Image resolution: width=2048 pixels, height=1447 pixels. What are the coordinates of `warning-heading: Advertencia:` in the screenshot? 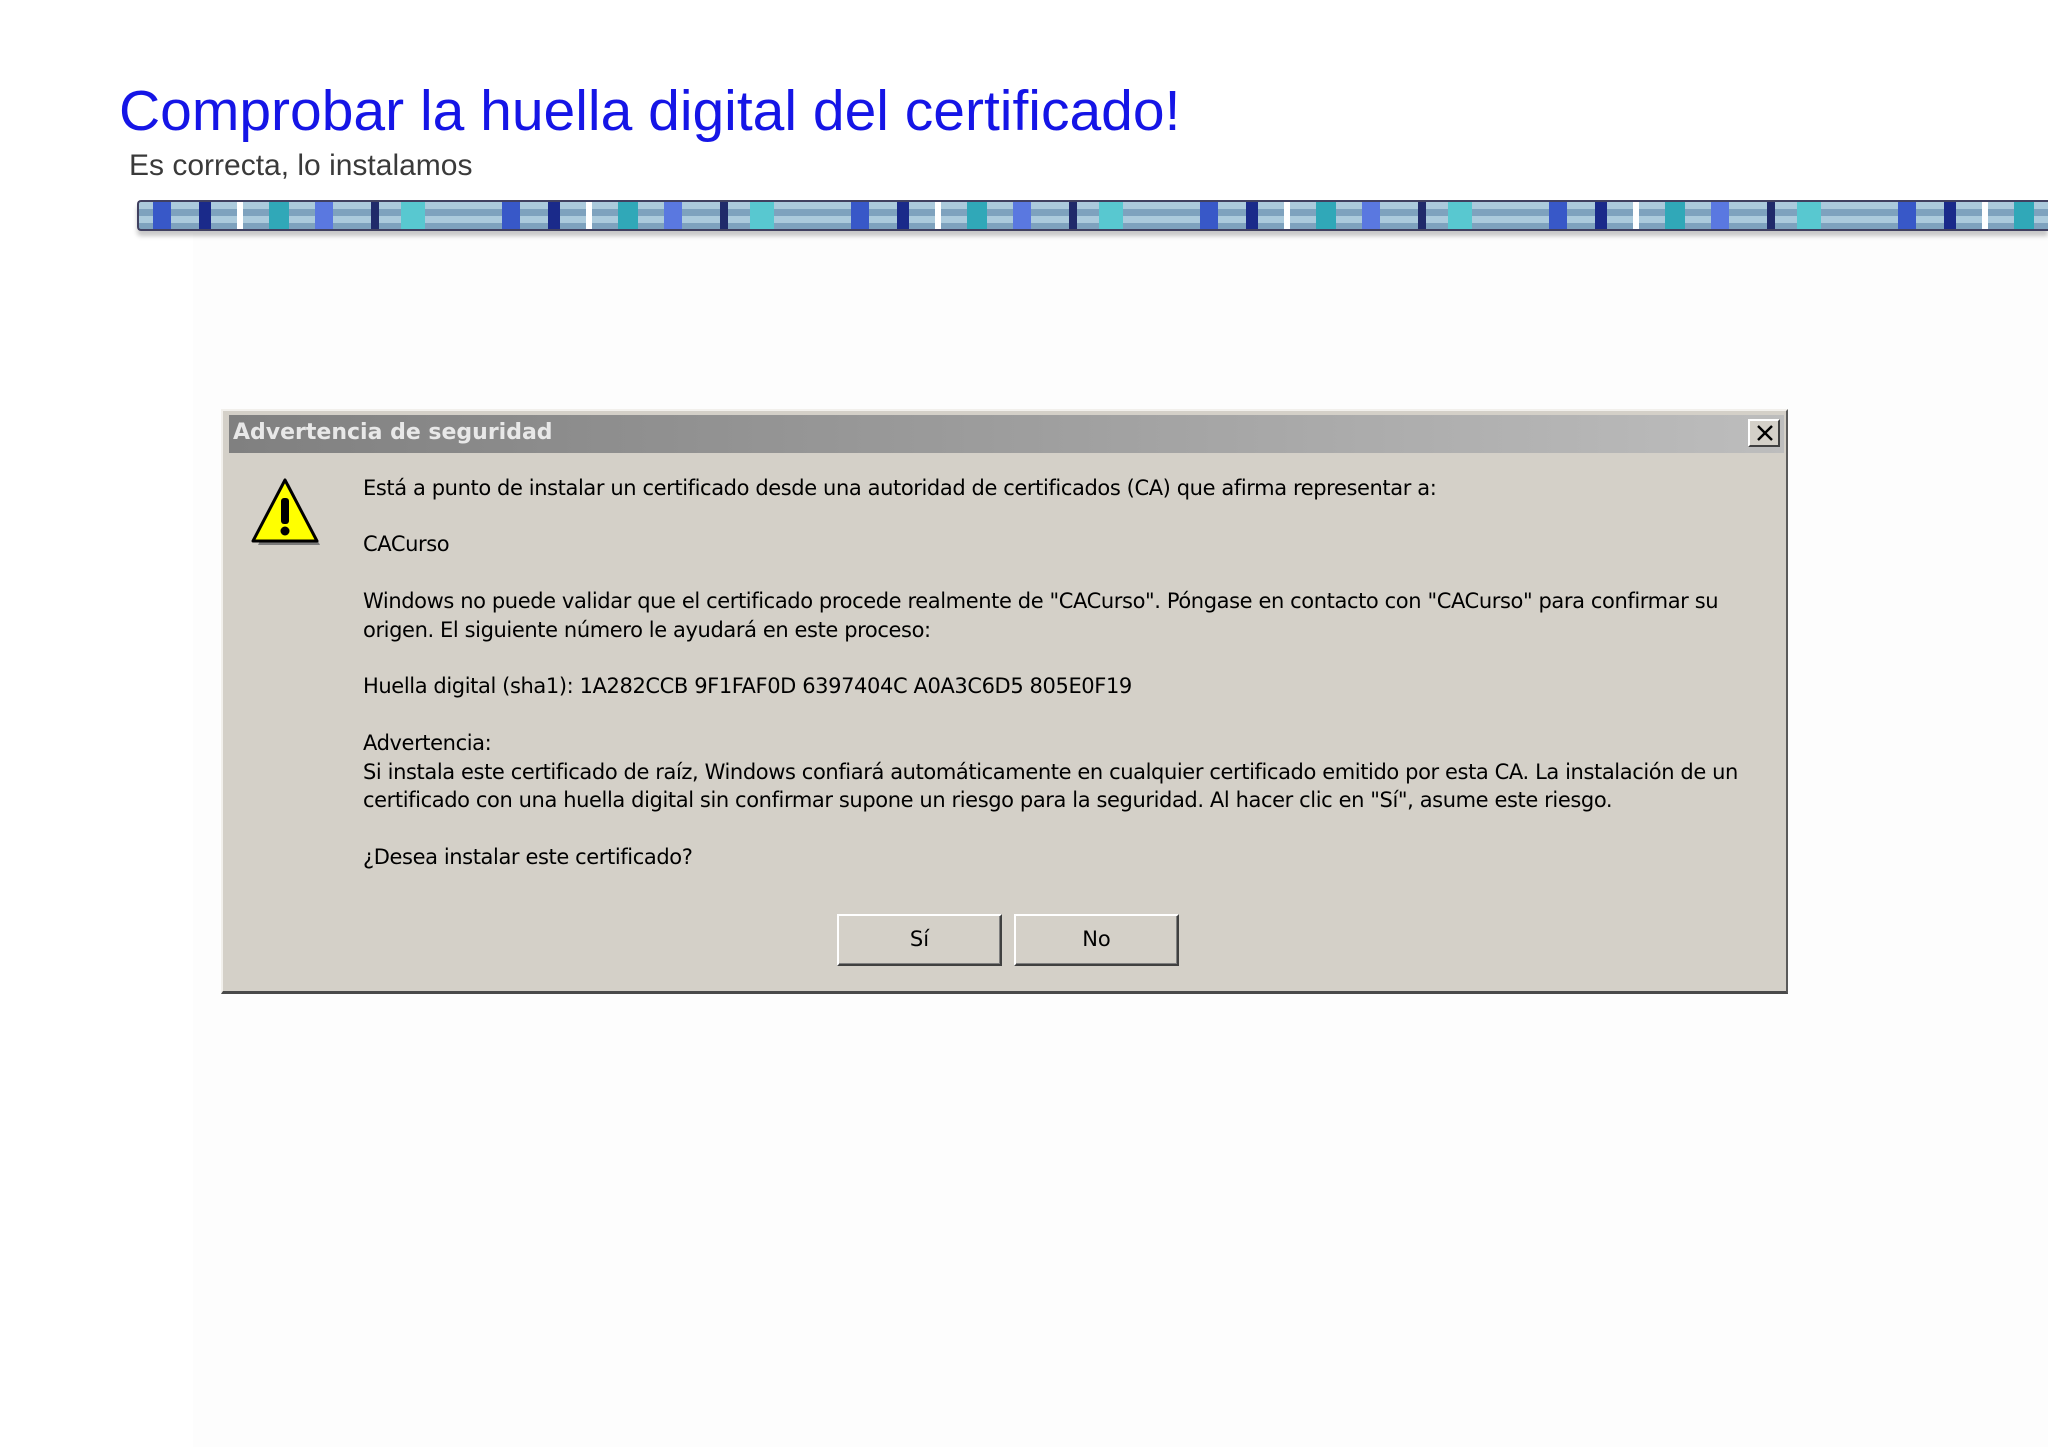 It's located at (427, 743).